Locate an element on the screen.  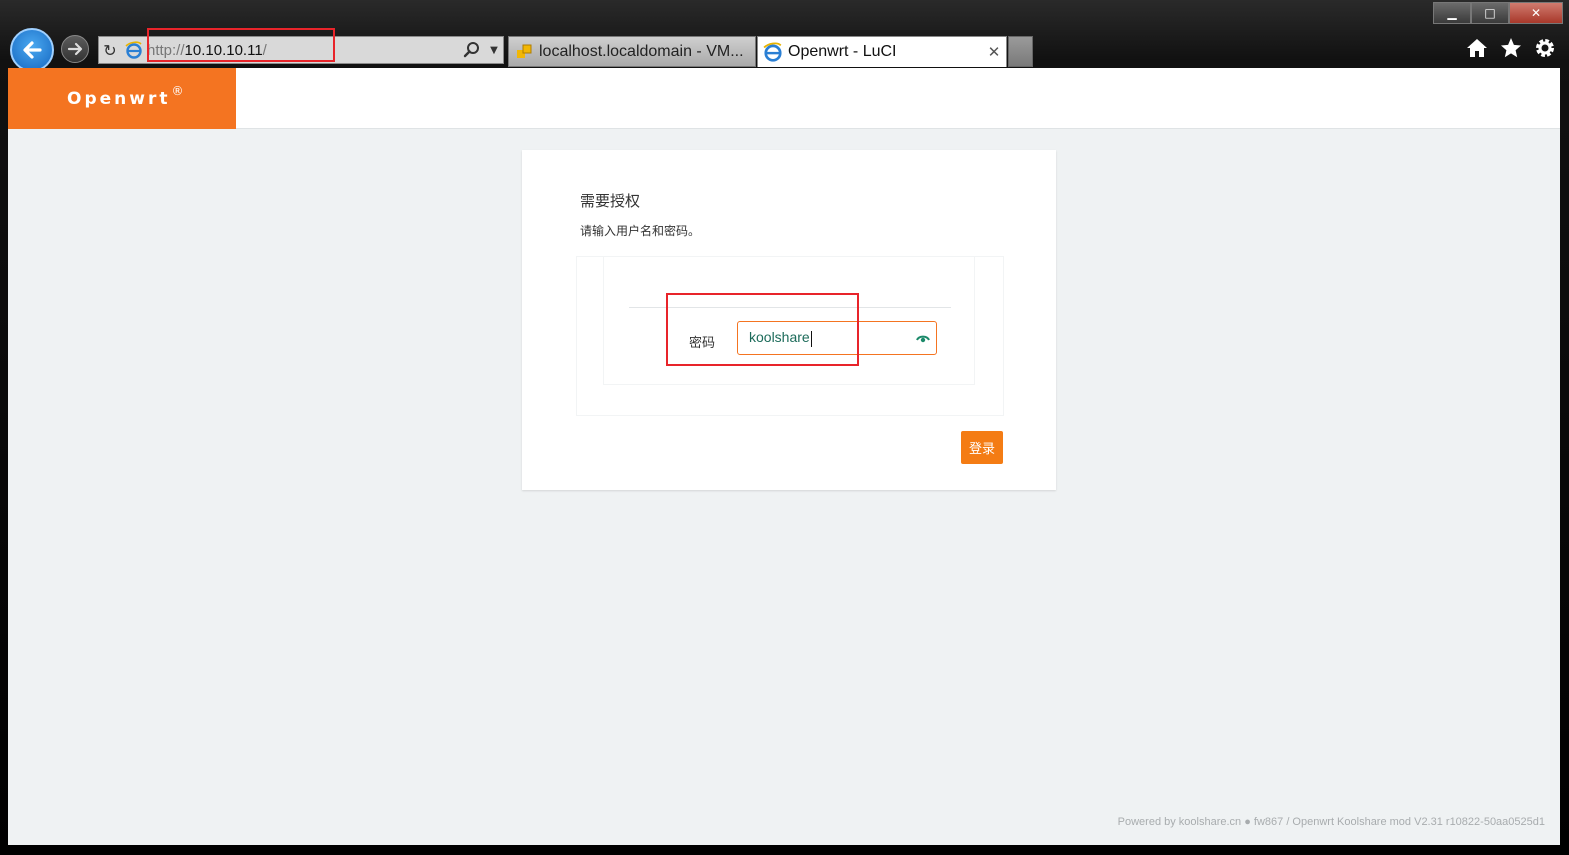
header-bar is located at coordinates (784, 98).